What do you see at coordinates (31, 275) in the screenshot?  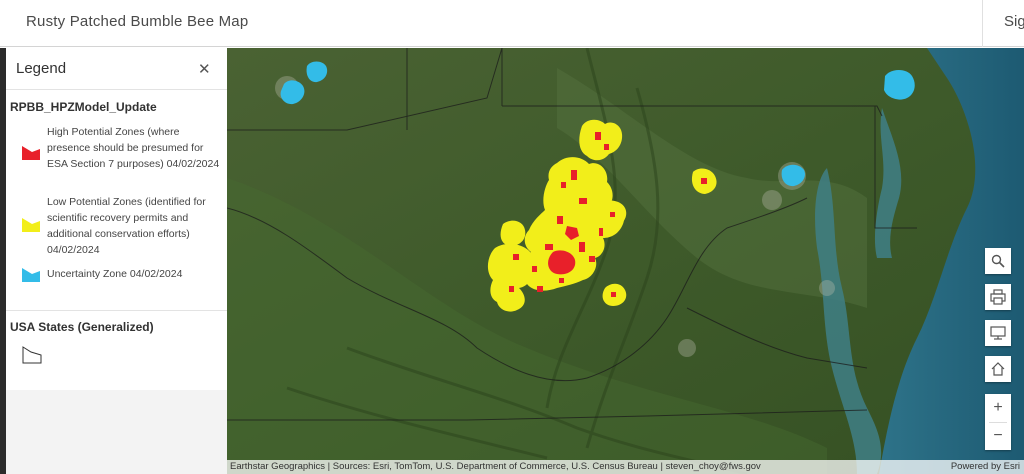 I see `uncertainty-symbol-icon` at bounding box center [31, 275].